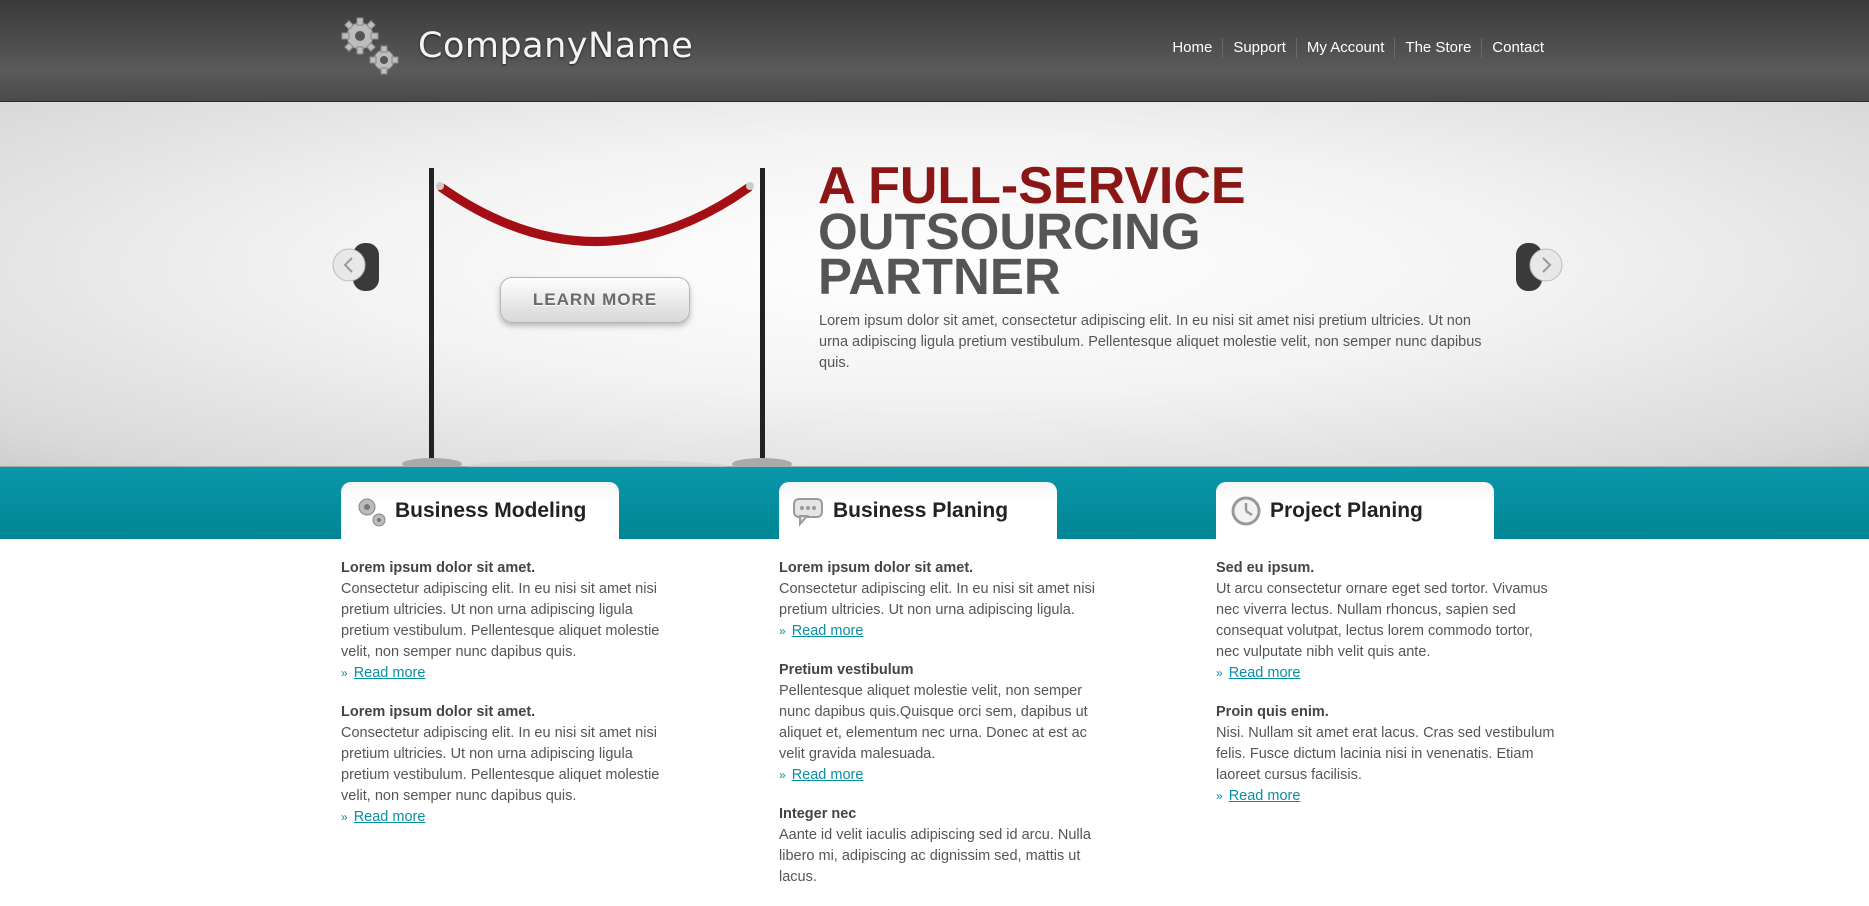 The width and height of the screenshot is (1869, 906). Describe the element at coordinates (595, 300) in the screenshot. I see `learn-more-button: LEARN MORE` at that location.